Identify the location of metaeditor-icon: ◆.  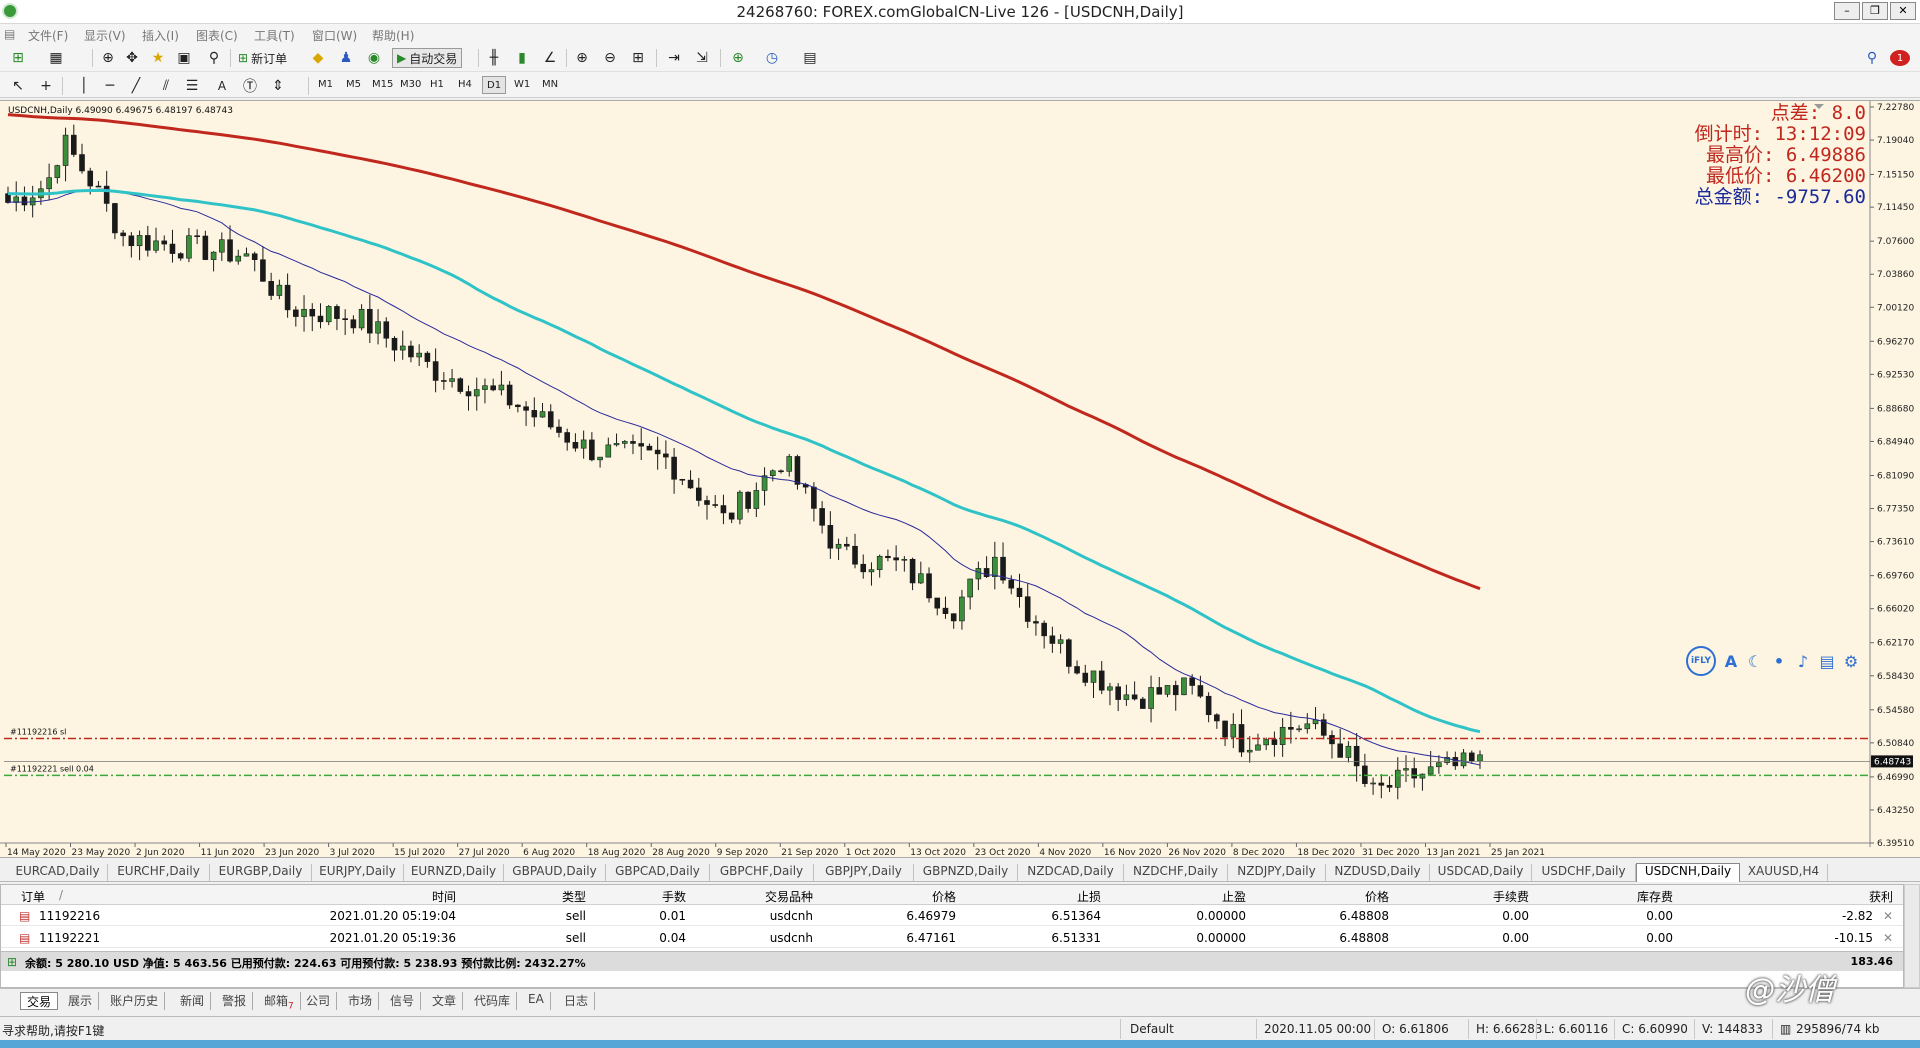
(318, 58).